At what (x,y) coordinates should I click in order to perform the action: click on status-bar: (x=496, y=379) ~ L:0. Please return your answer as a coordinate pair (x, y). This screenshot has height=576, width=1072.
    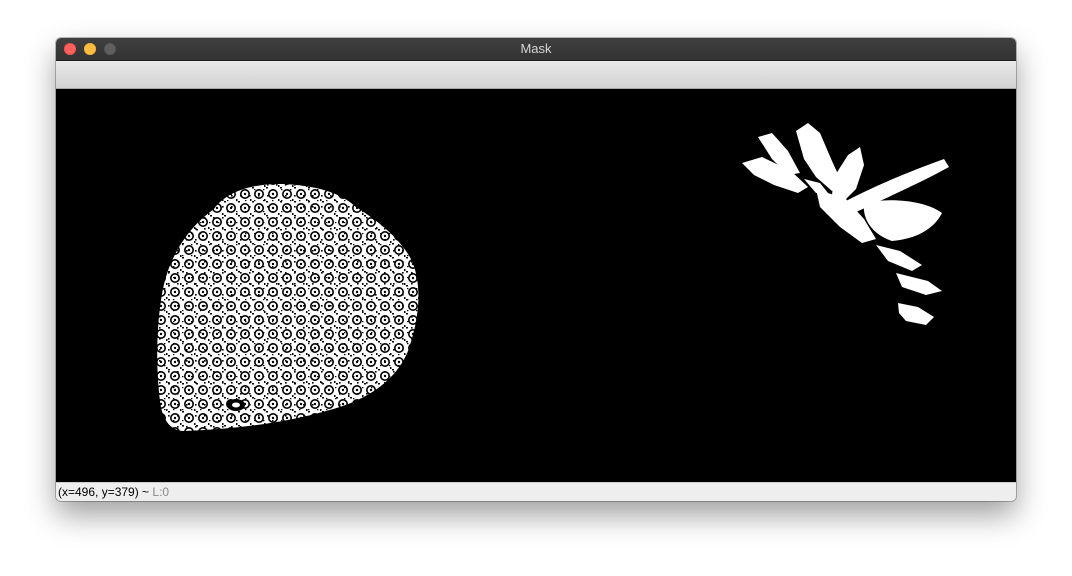
    Looking at the image, I should click on (536, 491).